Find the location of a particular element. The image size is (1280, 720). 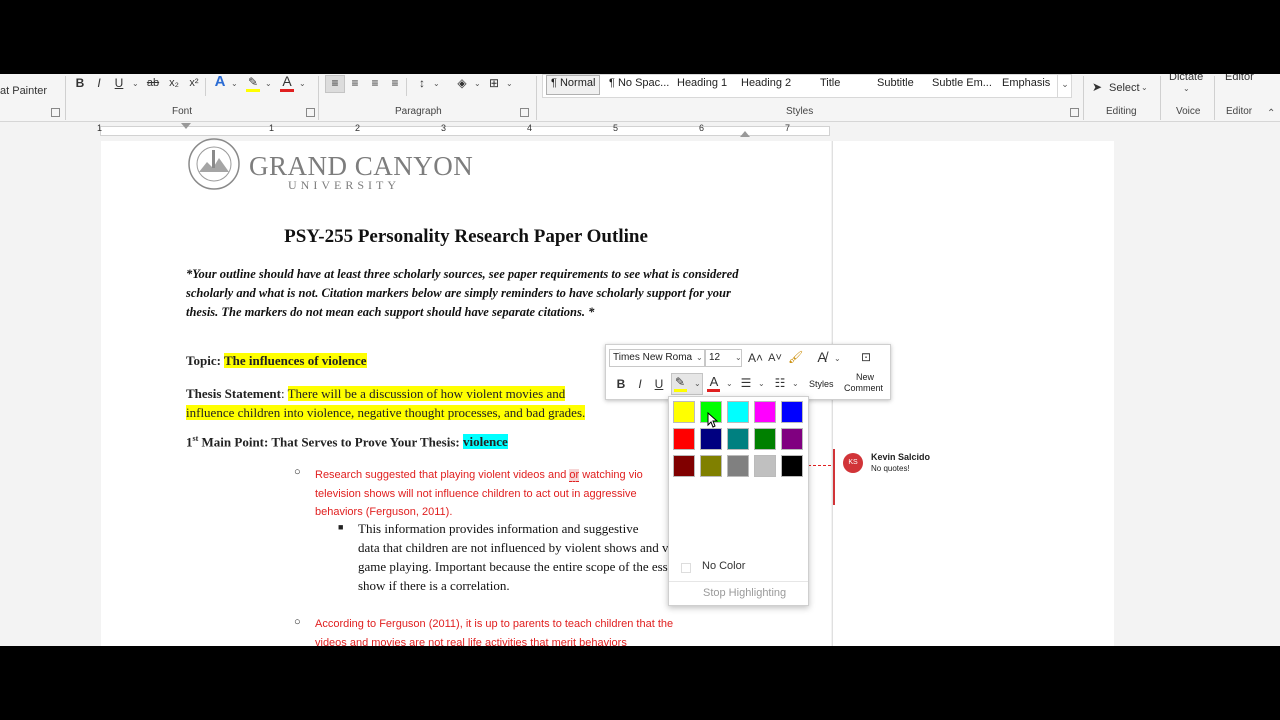

font-launcher-icon is located at coordinates (310, 112).